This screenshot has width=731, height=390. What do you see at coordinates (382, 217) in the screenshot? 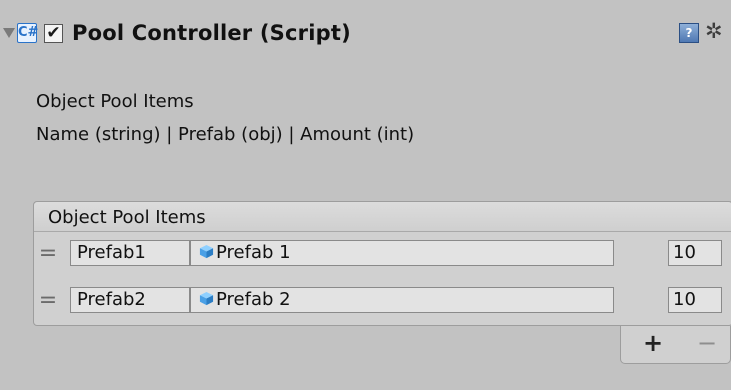
I see `list-header: Object Pool Items` at bounding box center [382, 217].